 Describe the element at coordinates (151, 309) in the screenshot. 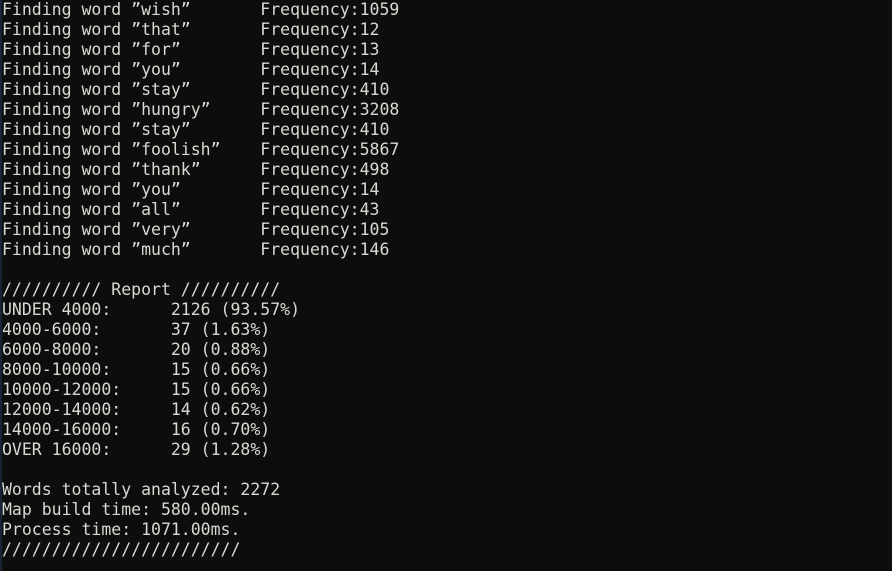

I see `report-row-under-4000: UNDER 4000: 2126 (93.57%)` at that location.